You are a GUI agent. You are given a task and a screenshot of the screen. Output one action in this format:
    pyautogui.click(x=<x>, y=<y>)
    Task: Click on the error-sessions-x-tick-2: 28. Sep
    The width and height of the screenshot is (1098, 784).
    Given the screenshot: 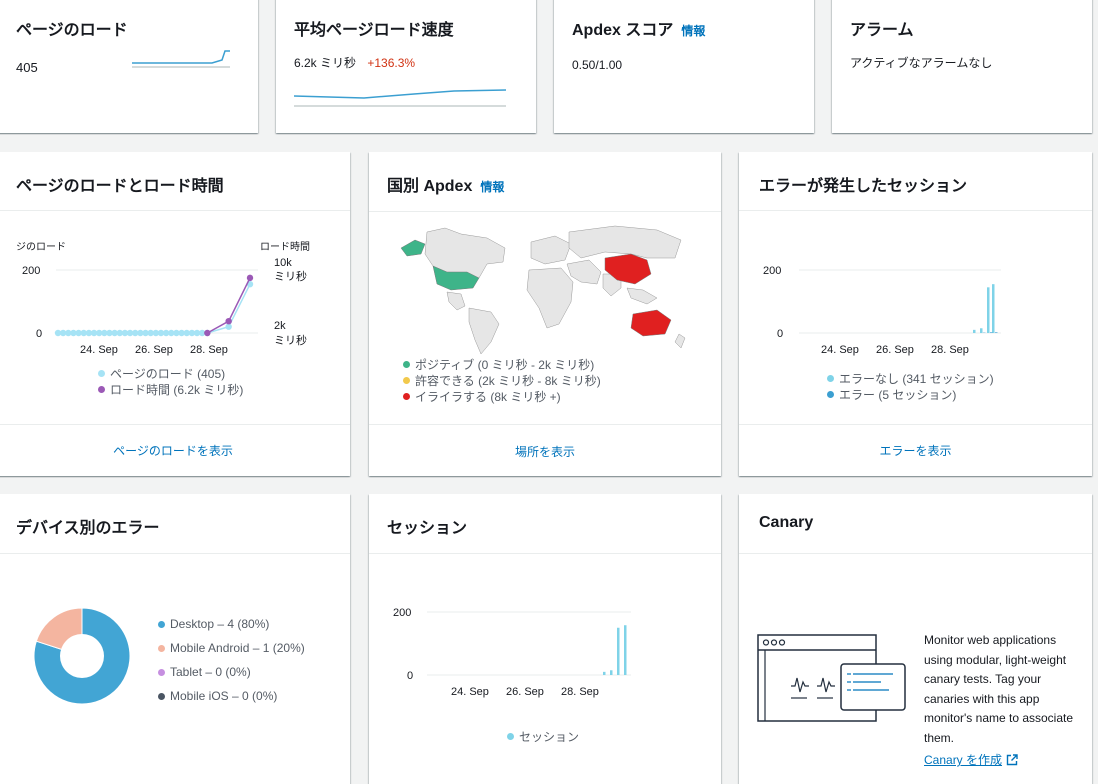 What is the action you would take?
    pyautogui.click(x=950, y=350)
    